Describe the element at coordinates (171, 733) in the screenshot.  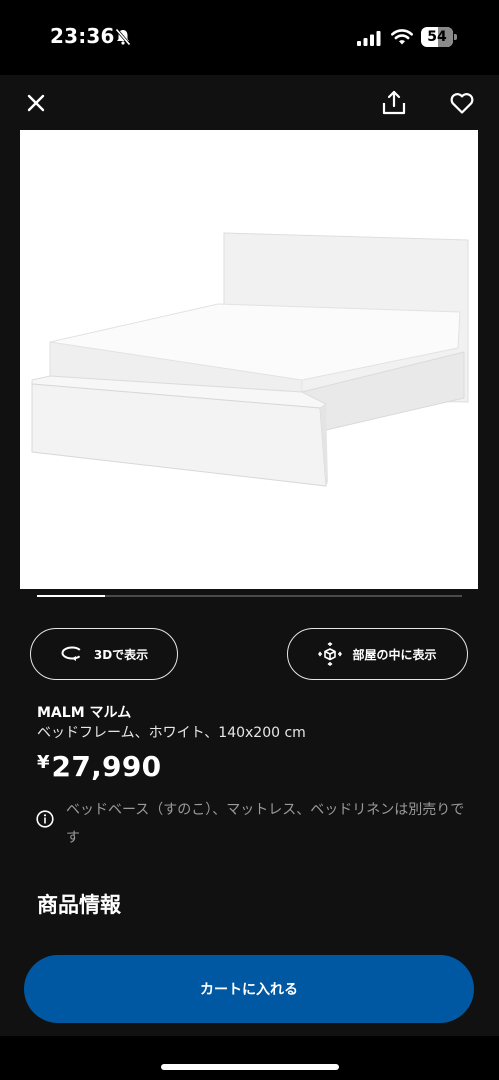
I see `product-description: ベッドフレーム、ホワイト、140x200 cm` at that location.